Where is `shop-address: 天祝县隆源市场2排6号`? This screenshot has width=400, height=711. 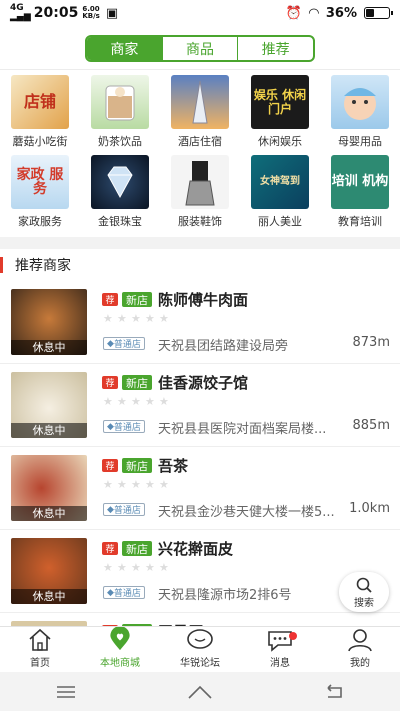 shop-address: 天祝县隆源市场2排6号 is located at coordinates (225, 595).